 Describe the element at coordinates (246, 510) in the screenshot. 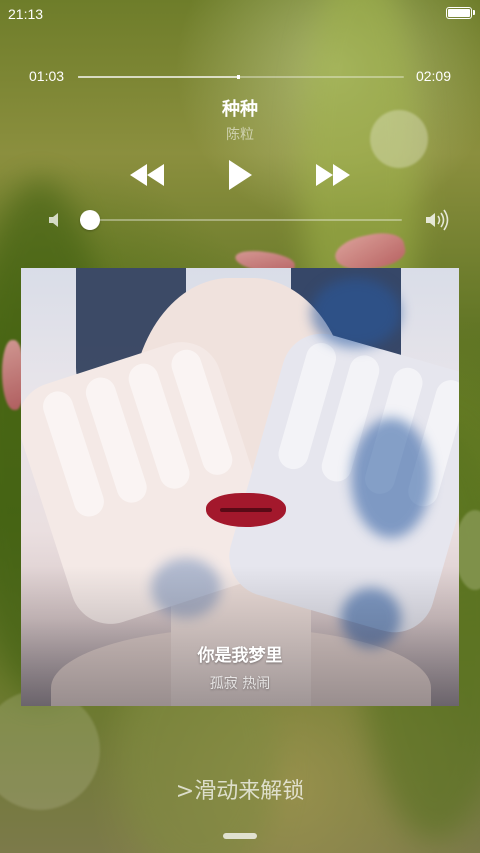

I see `album-art-lips` at that location.